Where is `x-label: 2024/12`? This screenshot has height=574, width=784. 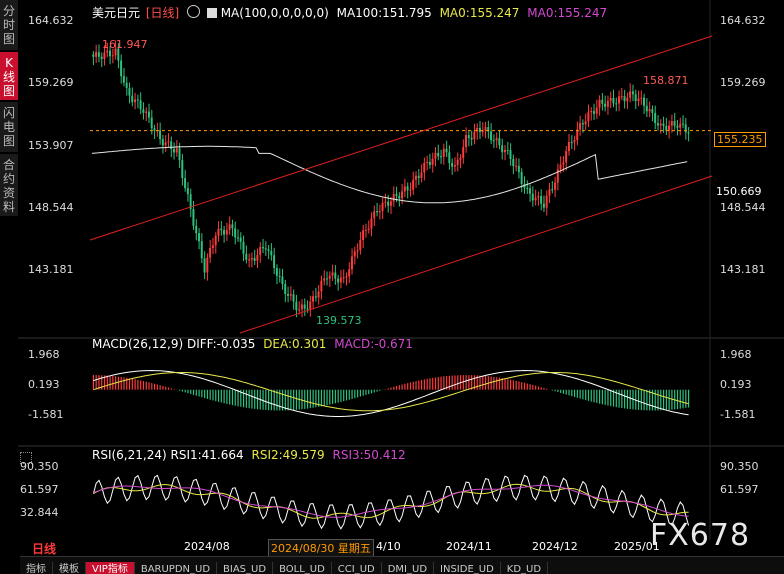 x-label: 2024/12 is located at coordinates (555, 546).